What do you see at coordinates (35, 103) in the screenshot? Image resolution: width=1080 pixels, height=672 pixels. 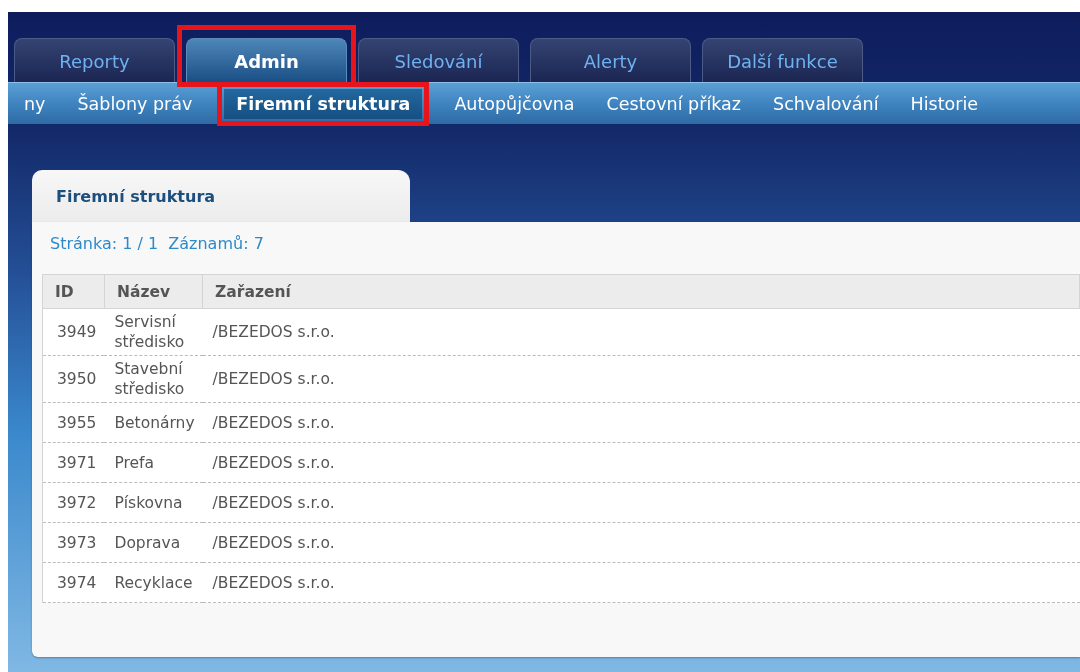 I see `submenu-item: ny` at bounding box center [35, 103].